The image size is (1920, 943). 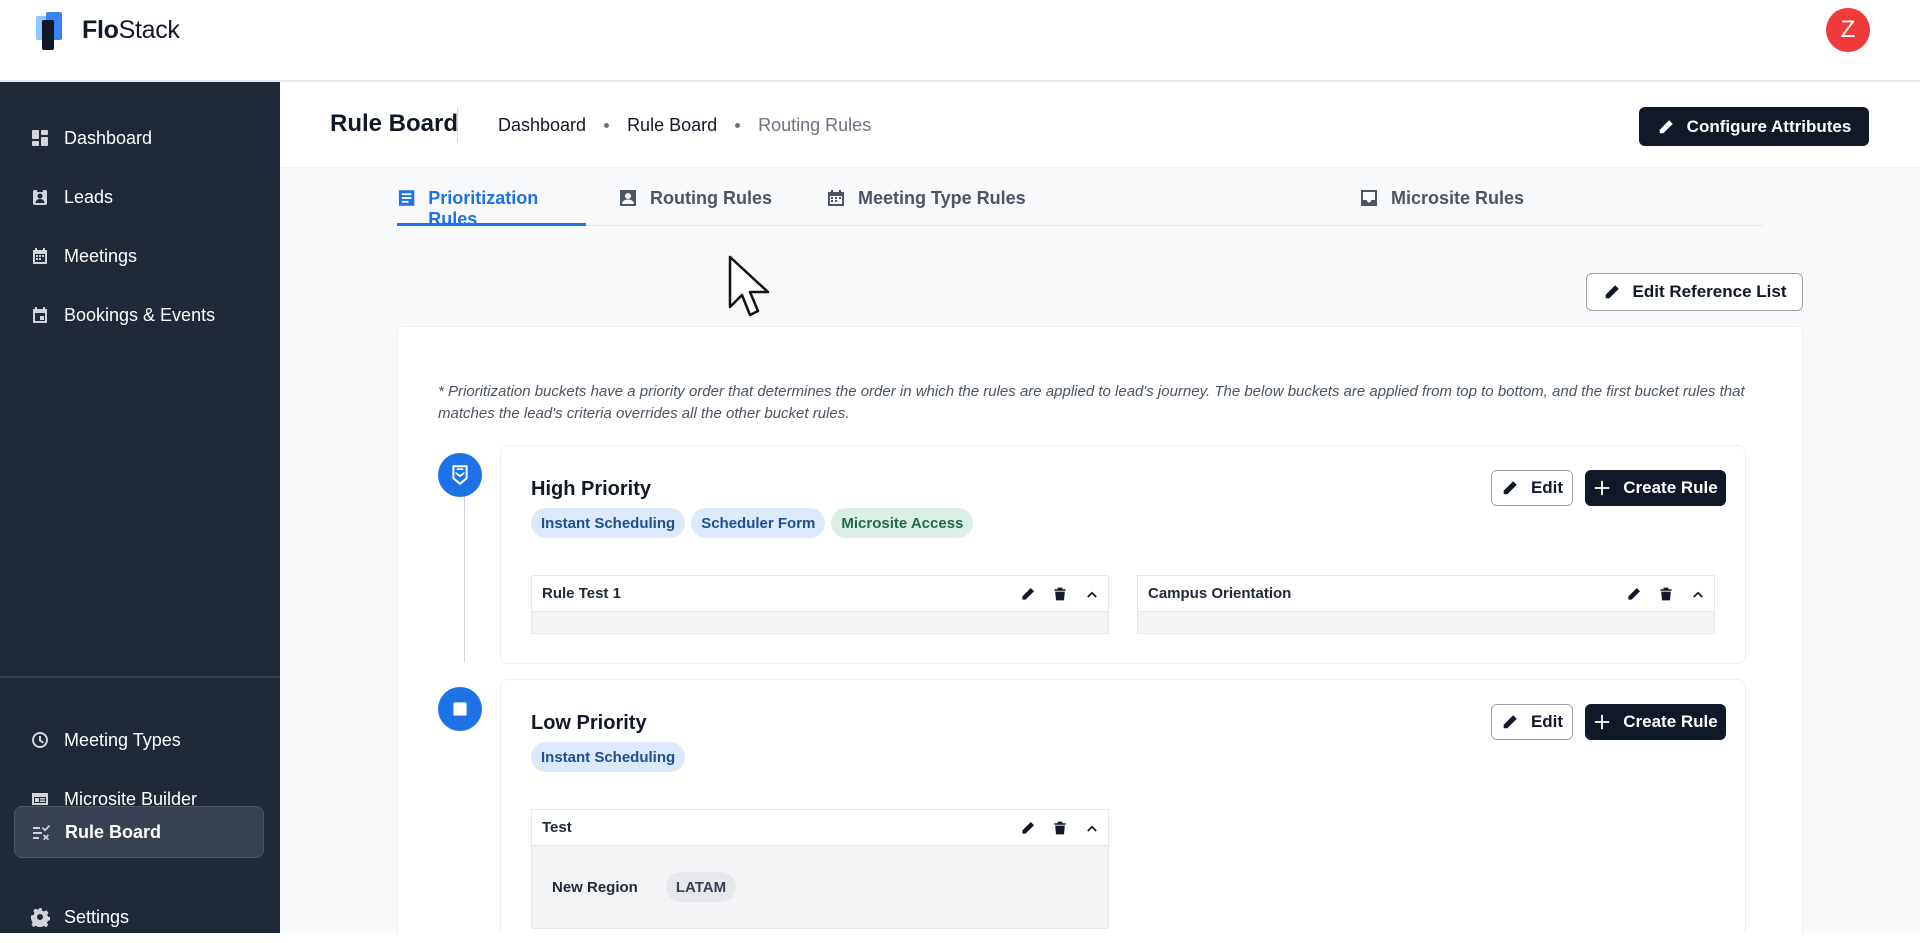 What do you see at coordinates (1709, 291) in the screenshot?
I see `edit-reference-list-label: Edit Reference List` at bounding box center [1709, 291].